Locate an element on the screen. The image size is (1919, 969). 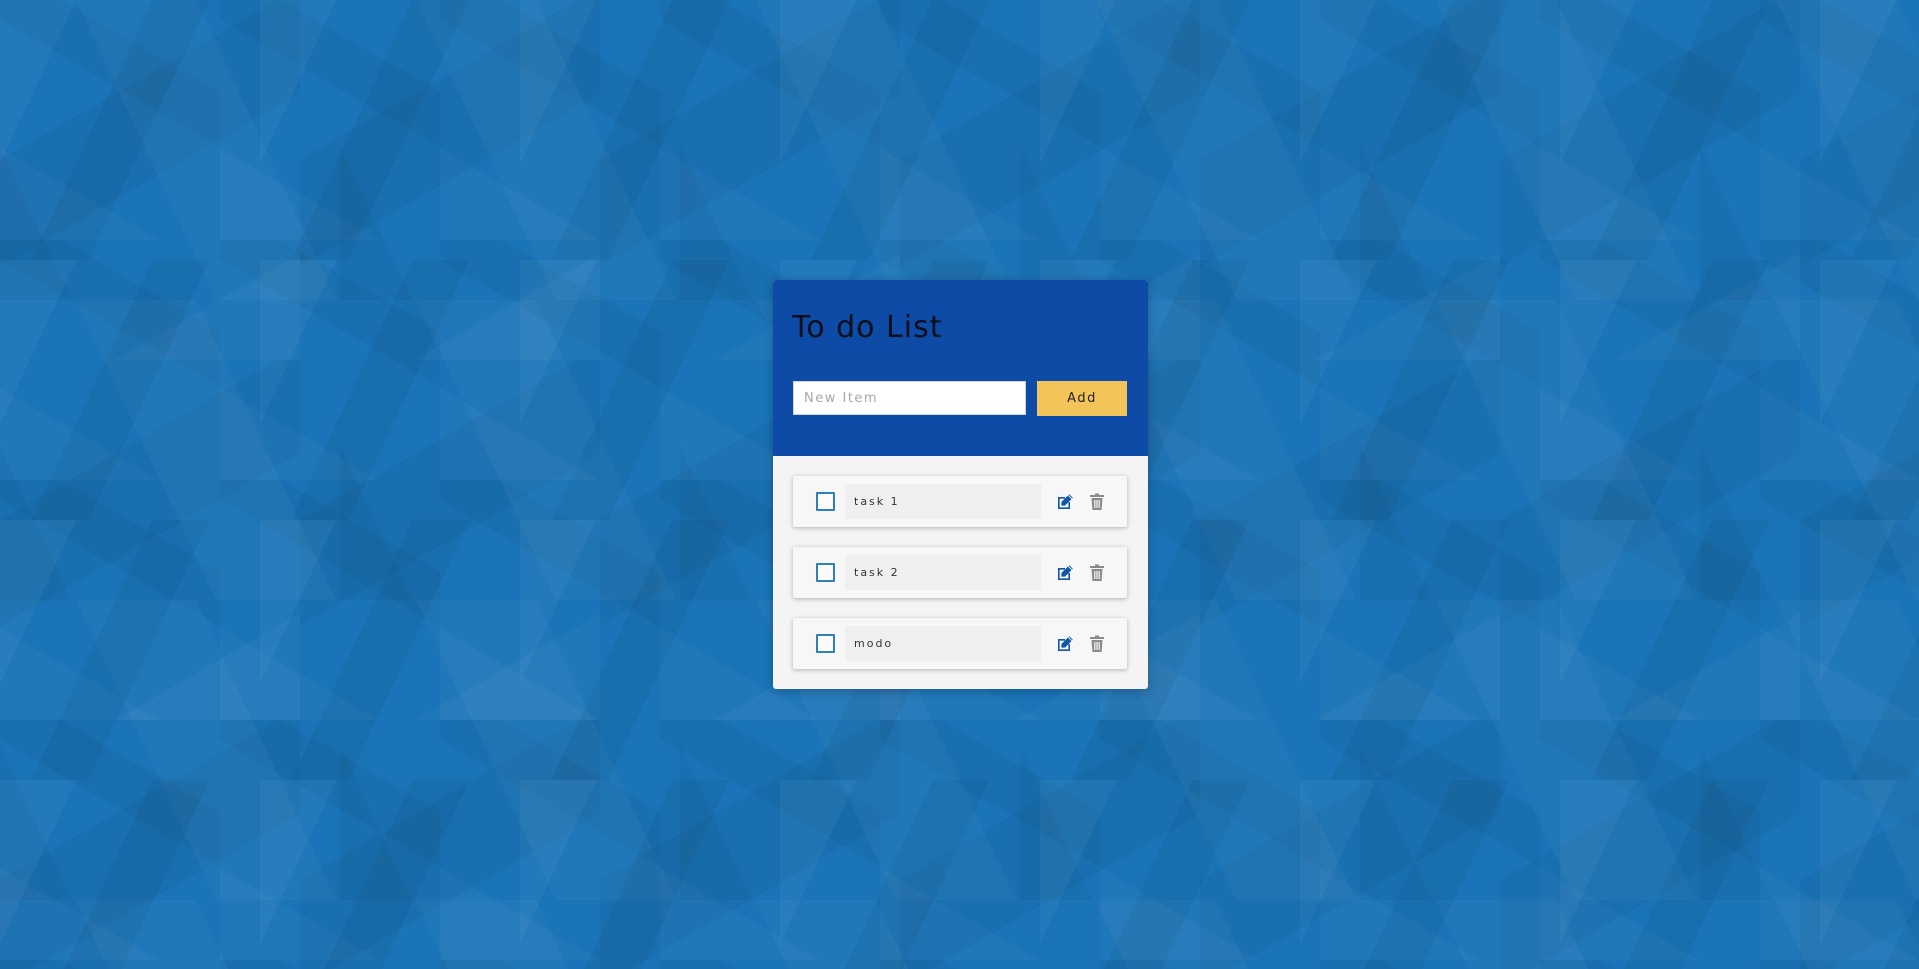
page-title: To do List is located at coordinates (867, 327).